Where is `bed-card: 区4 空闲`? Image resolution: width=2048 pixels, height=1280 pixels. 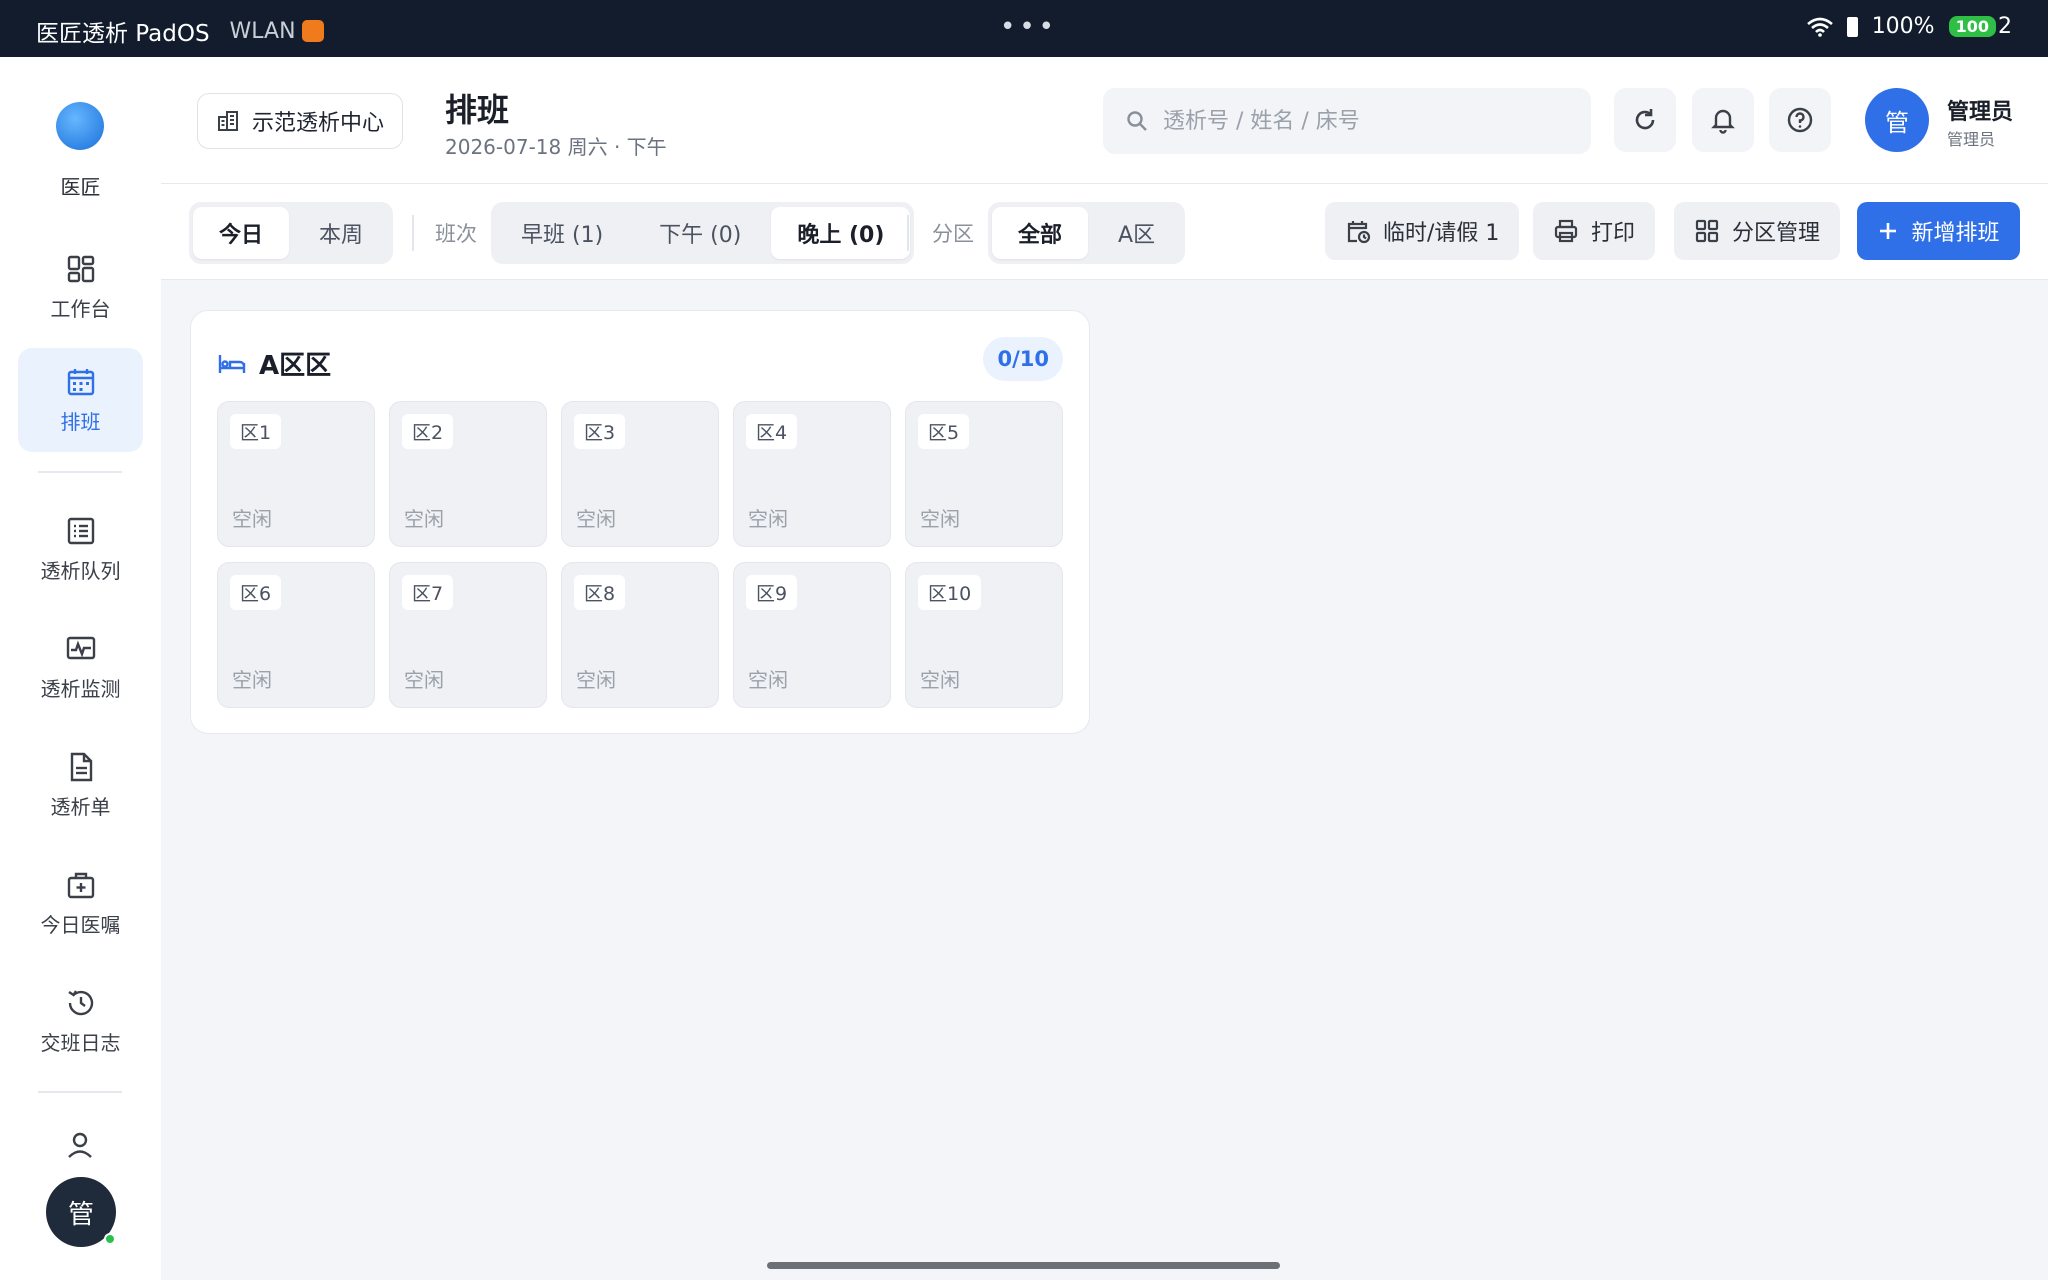 bed-card: 区4 空闲 is located at coordinates (812, 474).